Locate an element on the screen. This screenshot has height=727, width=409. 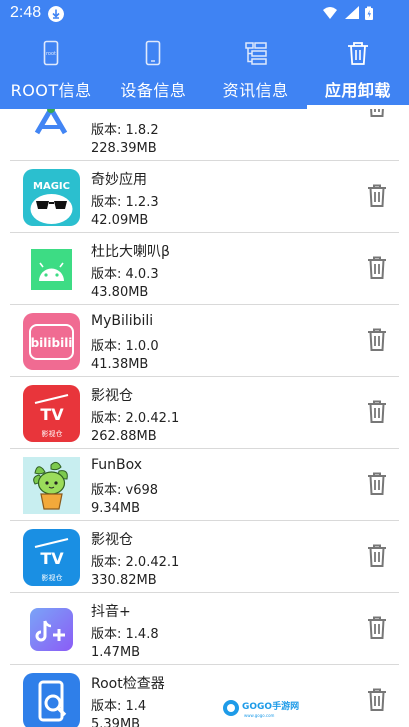
app-version: 版本: v698 is located at coordinates (125, 490).